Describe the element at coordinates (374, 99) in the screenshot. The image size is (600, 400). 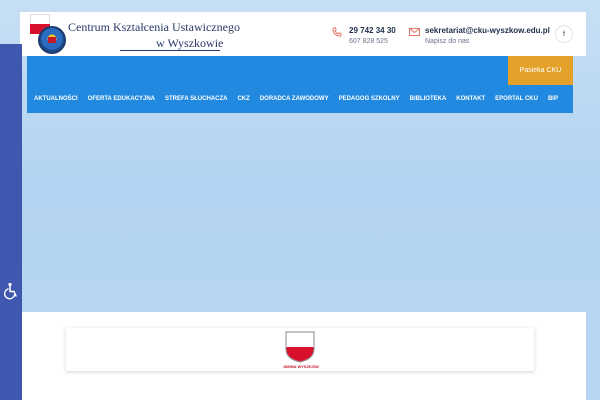
I see `nav-item-pedagog-szkolny: PEDAGOG SZKOLNY` at that location.